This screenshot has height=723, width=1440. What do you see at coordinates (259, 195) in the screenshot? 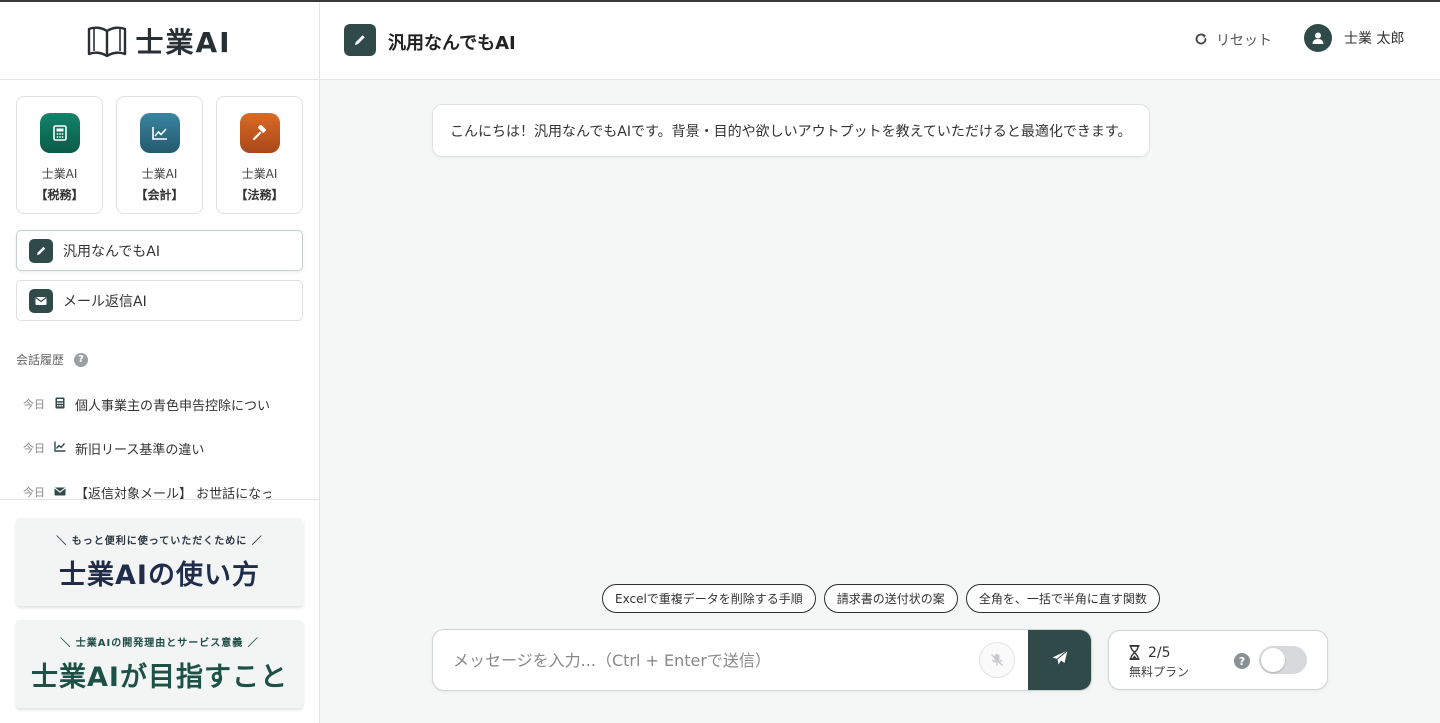
I see `card-legal-line2: 【法務】` at bounding box center [259, 195].